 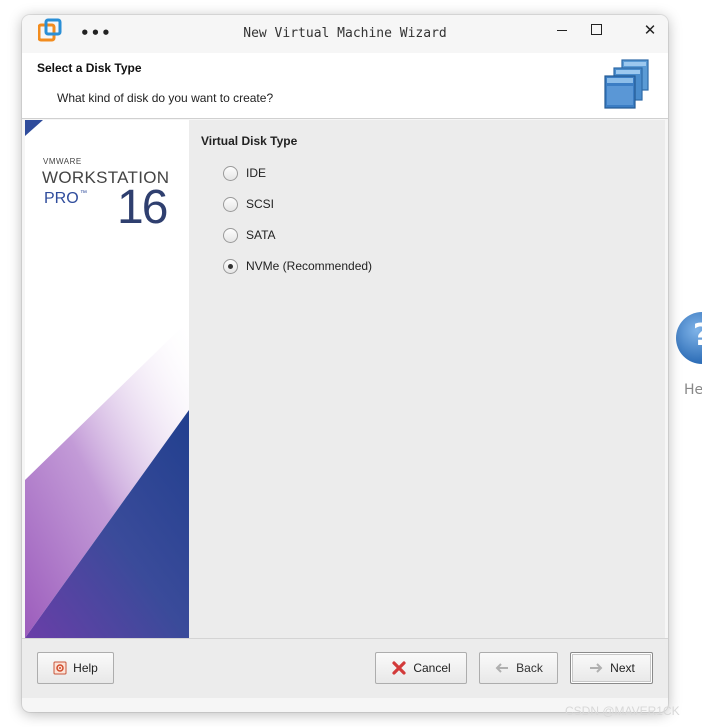 I want to click on radio-nvme-button, so click(x=230, y=266).